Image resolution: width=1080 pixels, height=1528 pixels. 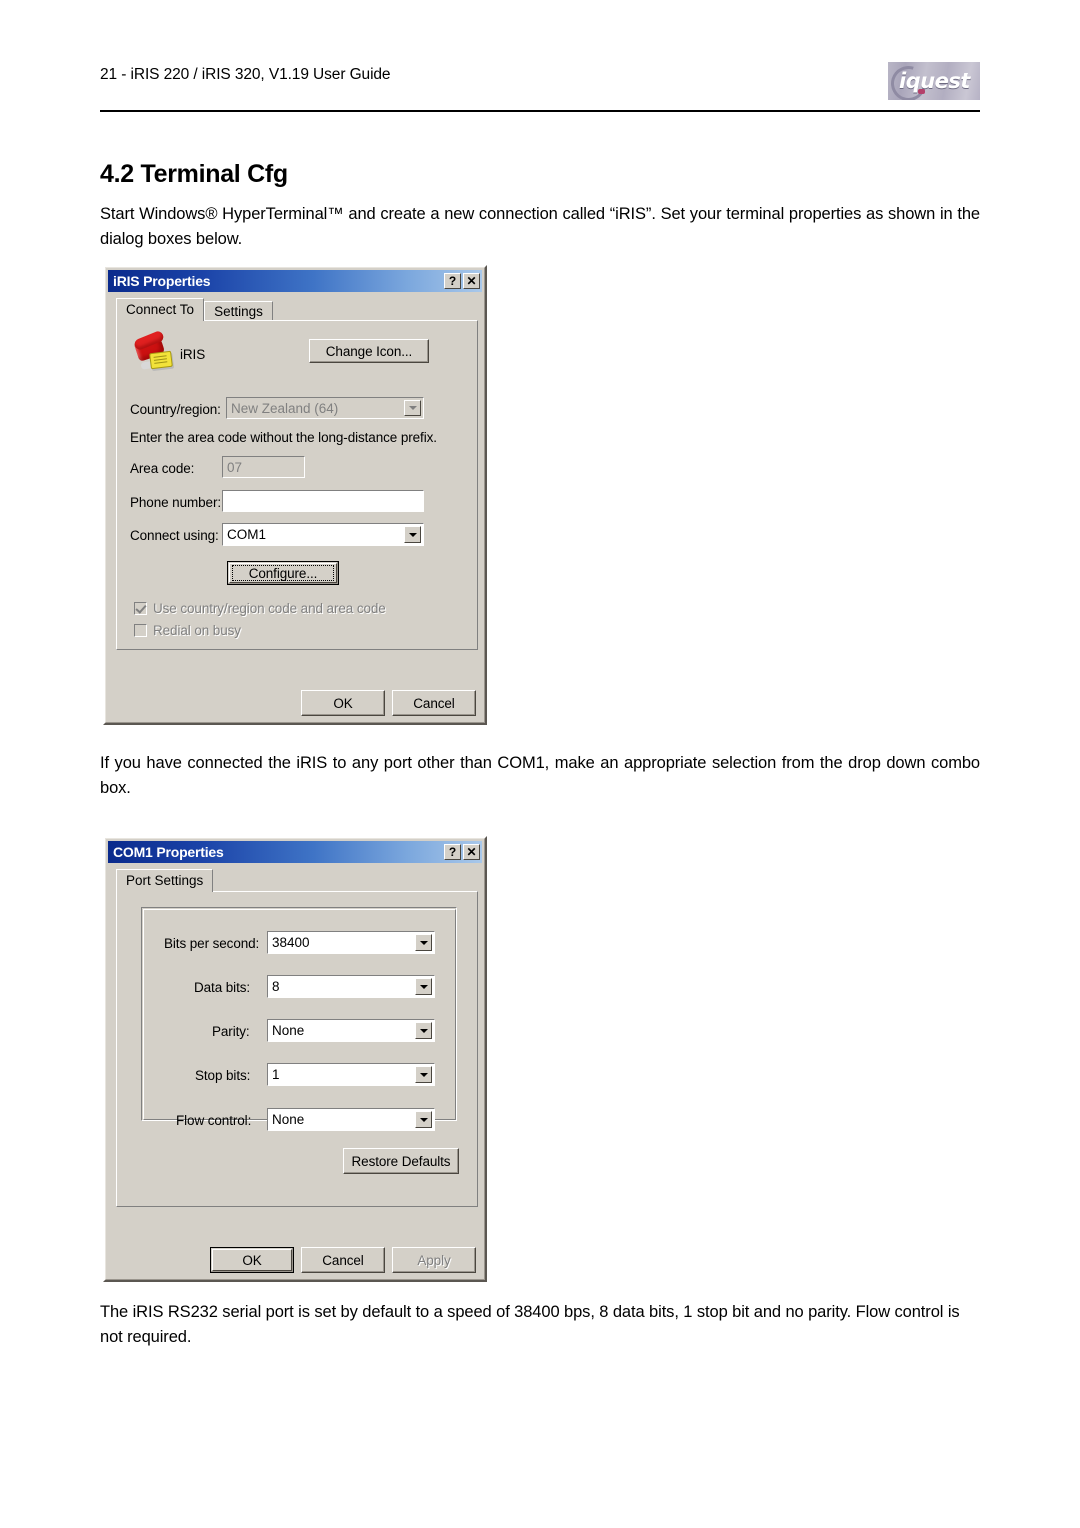 What do you see at coordinates (214, 1120) in the screenshot?
I see `flow-control-label: Flow control:` at bounding box center [214, 1120].